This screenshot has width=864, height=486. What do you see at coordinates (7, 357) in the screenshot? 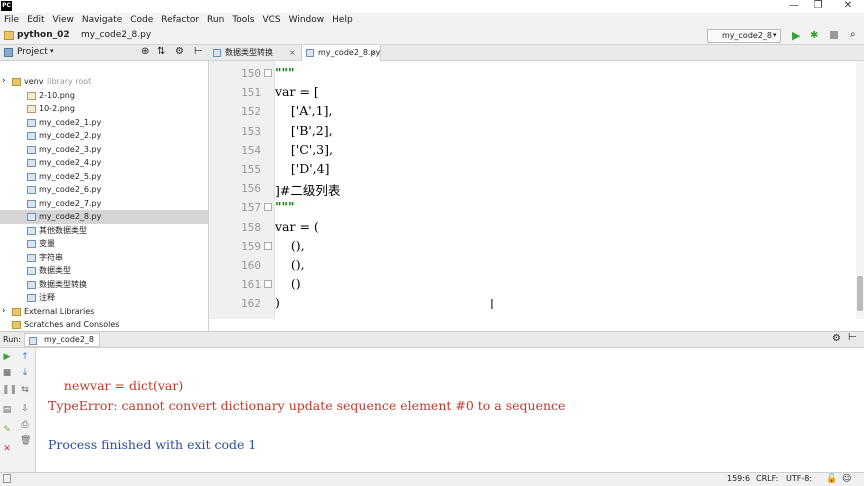
I see `rerun-icon: ▶` at bounding box center [7, 357].